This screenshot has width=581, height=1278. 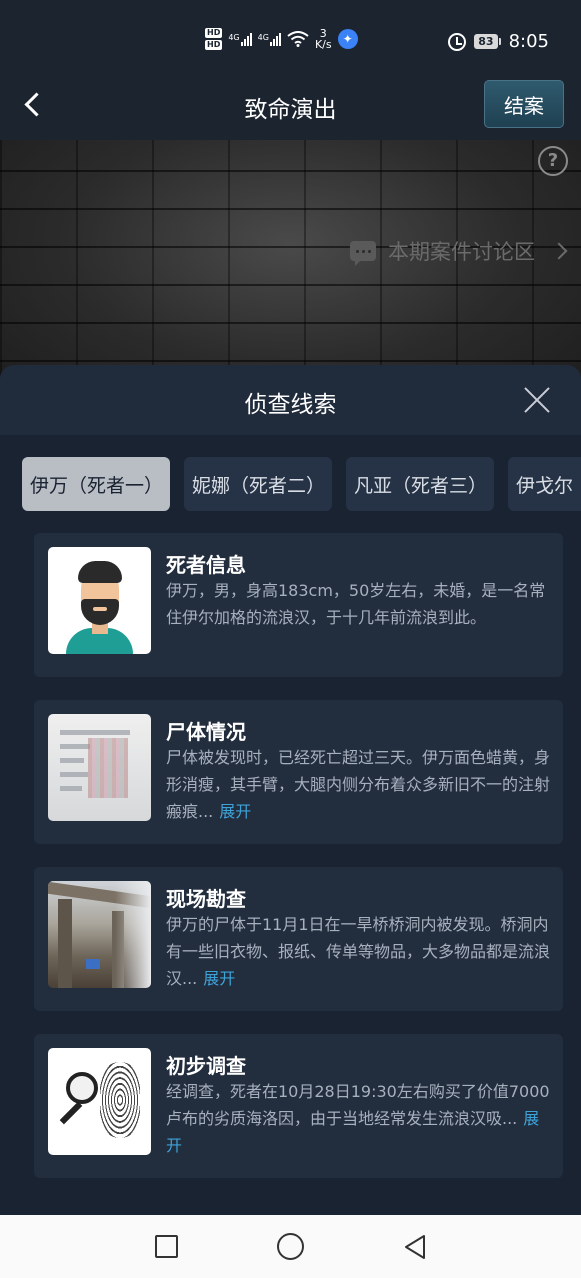 What do you see at coordinates (214, 39) in the screenshot?
I see `hd-badges: HD HD` at bounding box center [214, 39].